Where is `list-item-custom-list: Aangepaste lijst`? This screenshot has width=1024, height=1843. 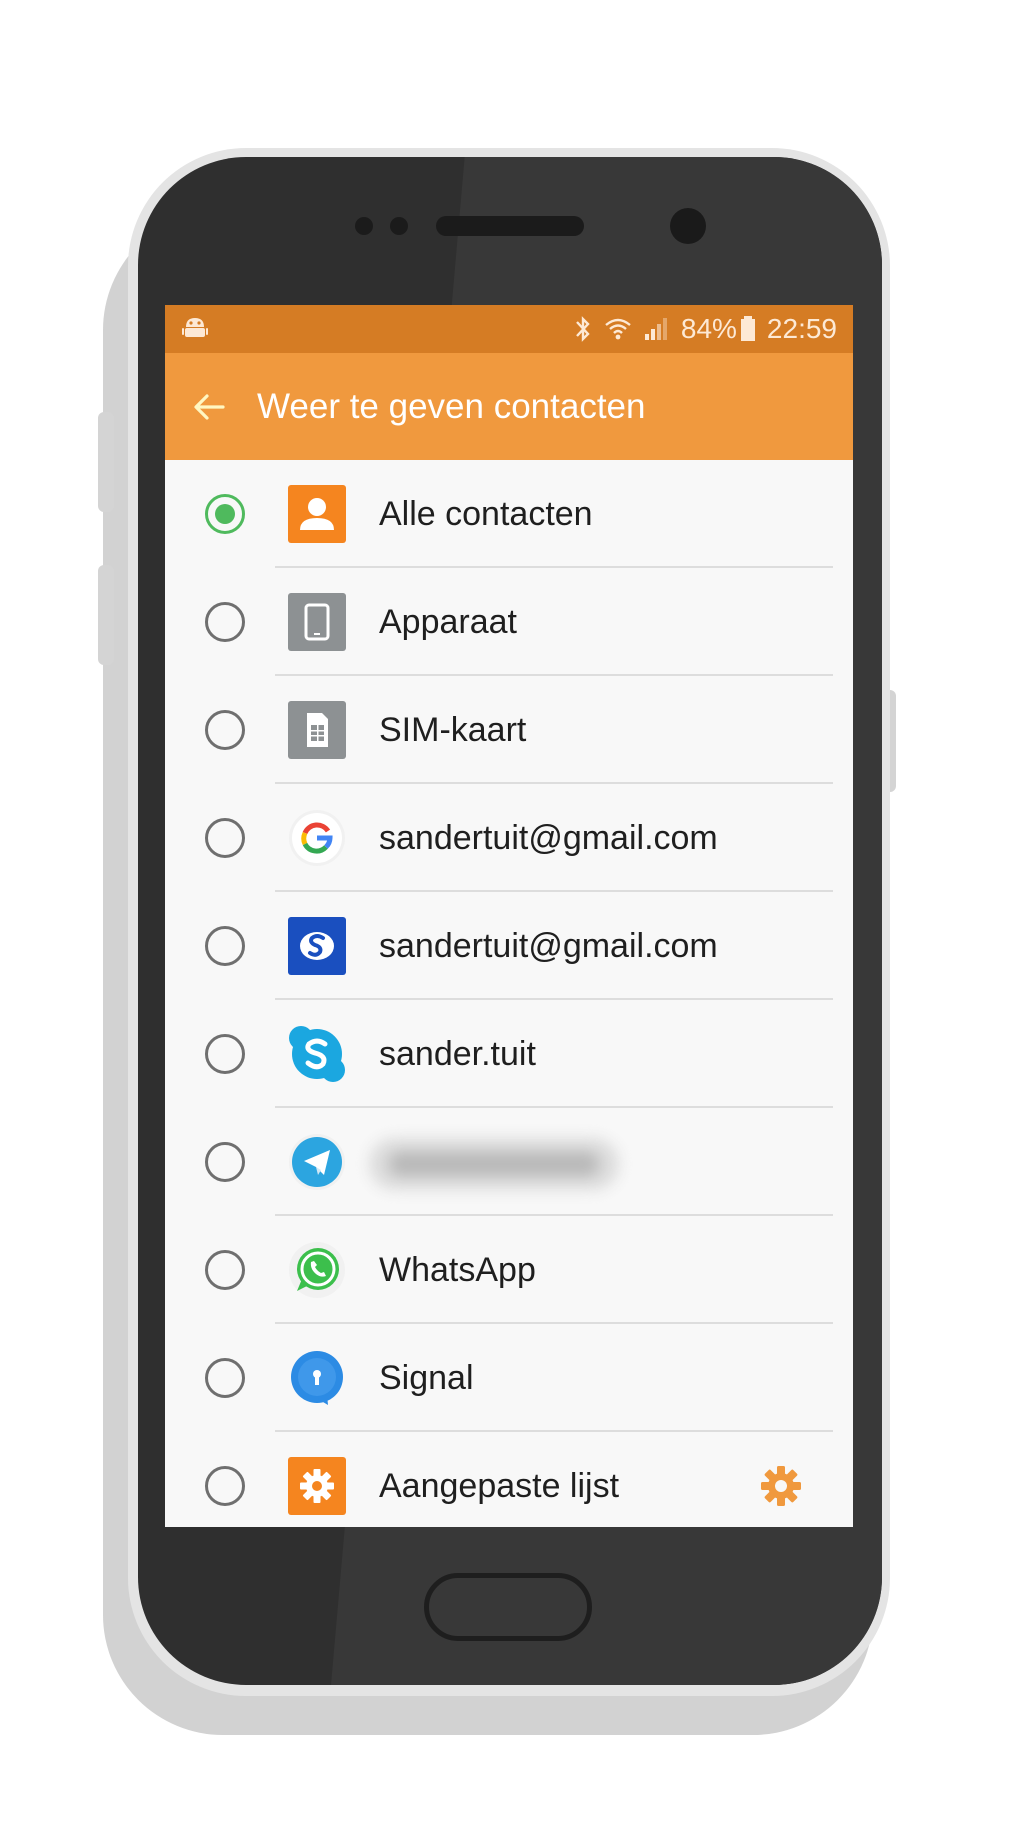 list-item-custom-list: Aangepaste lijst is located at coordinates (509, 1479).